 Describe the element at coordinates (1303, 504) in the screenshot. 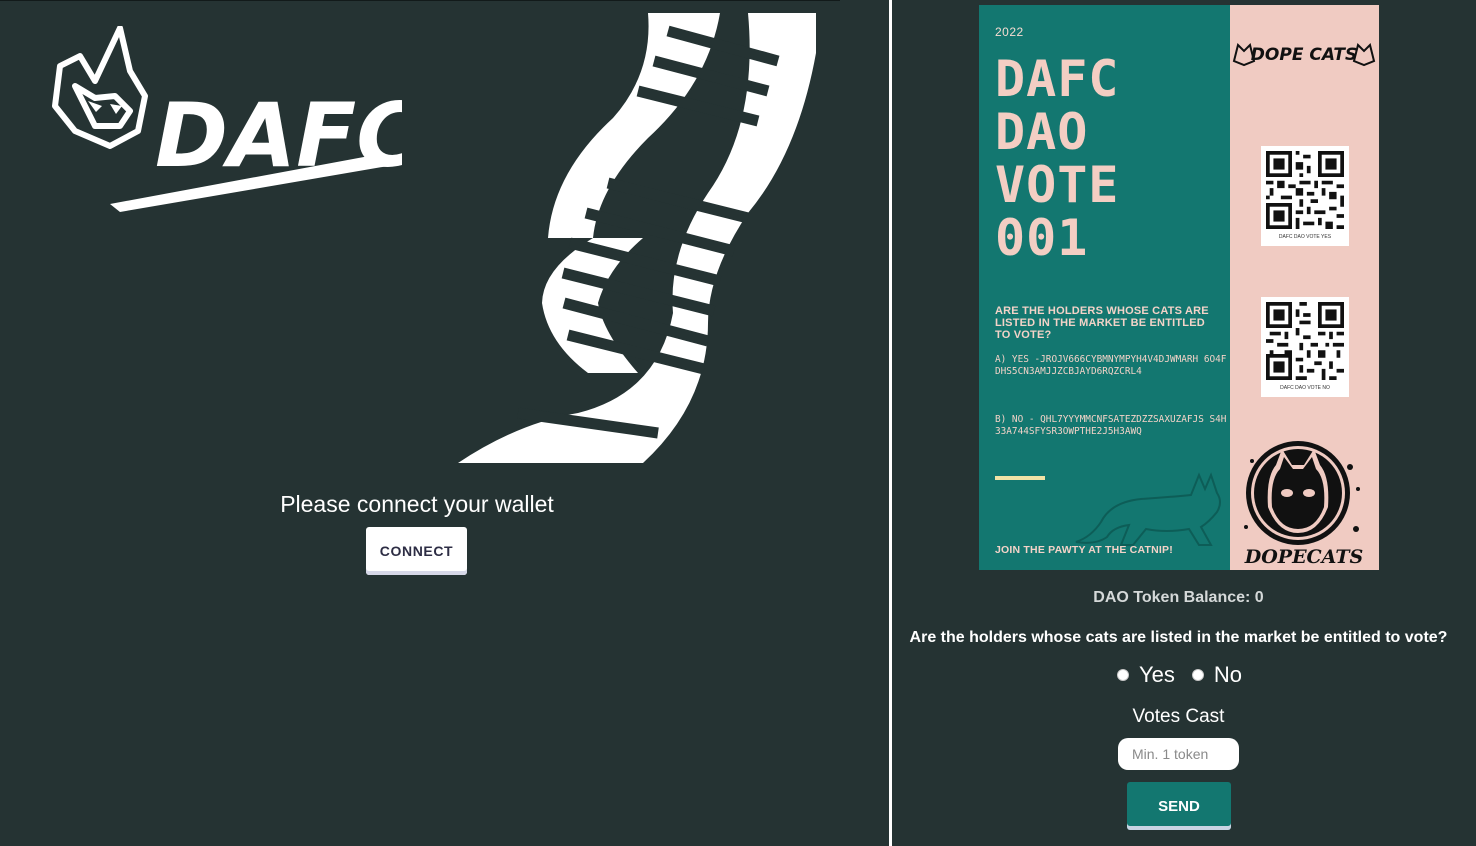

I see `dopecats-badge-icon: DOPECATS` at that location.